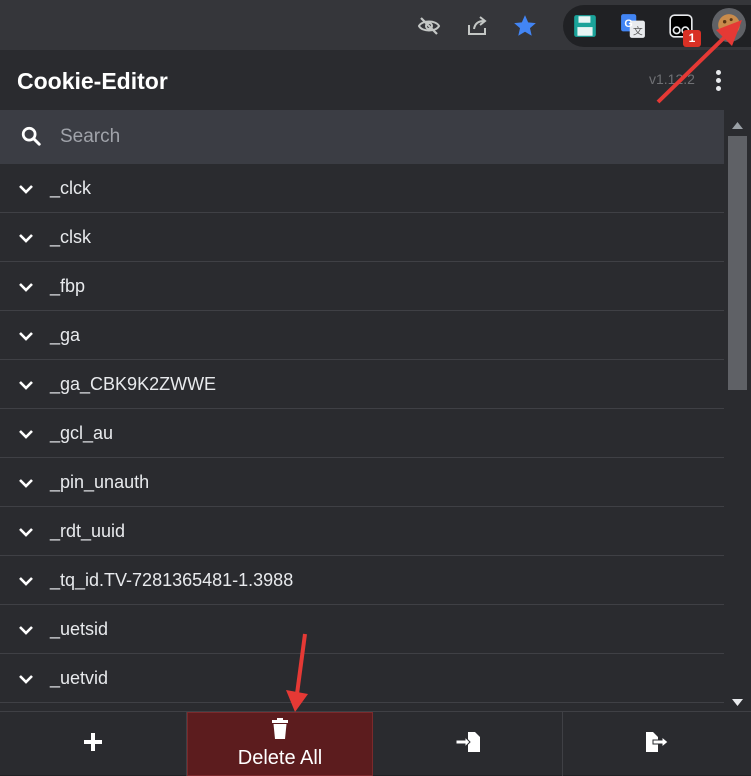 The image size is (751, 776). I want to click on cookie-row: _uetsid, so click(362, 629).